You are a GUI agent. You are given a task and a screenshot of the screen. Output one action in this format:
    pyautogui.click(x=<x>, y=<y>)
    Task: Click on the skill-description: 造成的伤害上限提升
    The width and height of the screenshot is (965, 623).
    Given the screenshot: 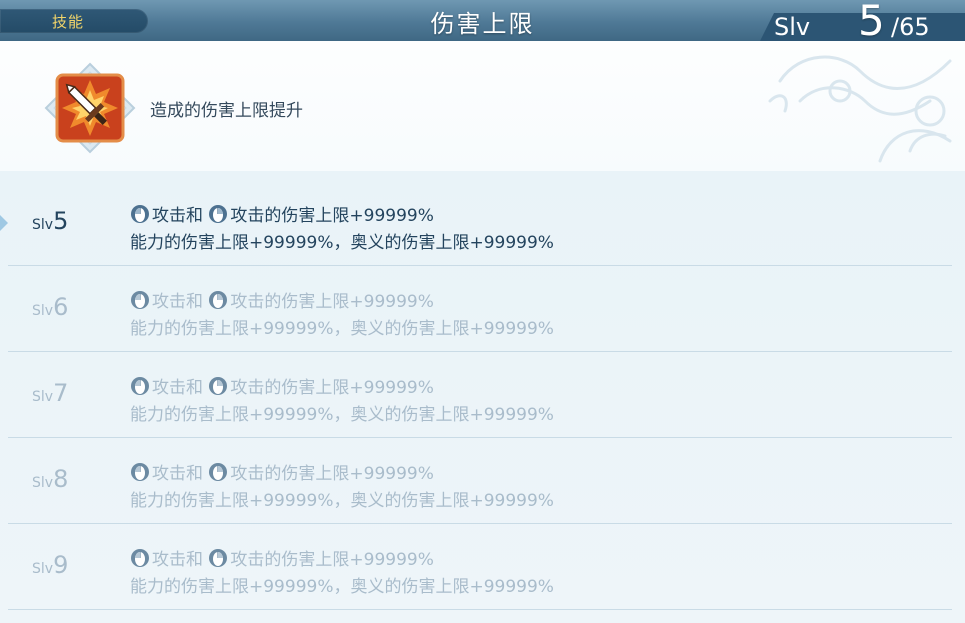 What is the action you would take?
    pyautogui.click(x=226, y=111)
    